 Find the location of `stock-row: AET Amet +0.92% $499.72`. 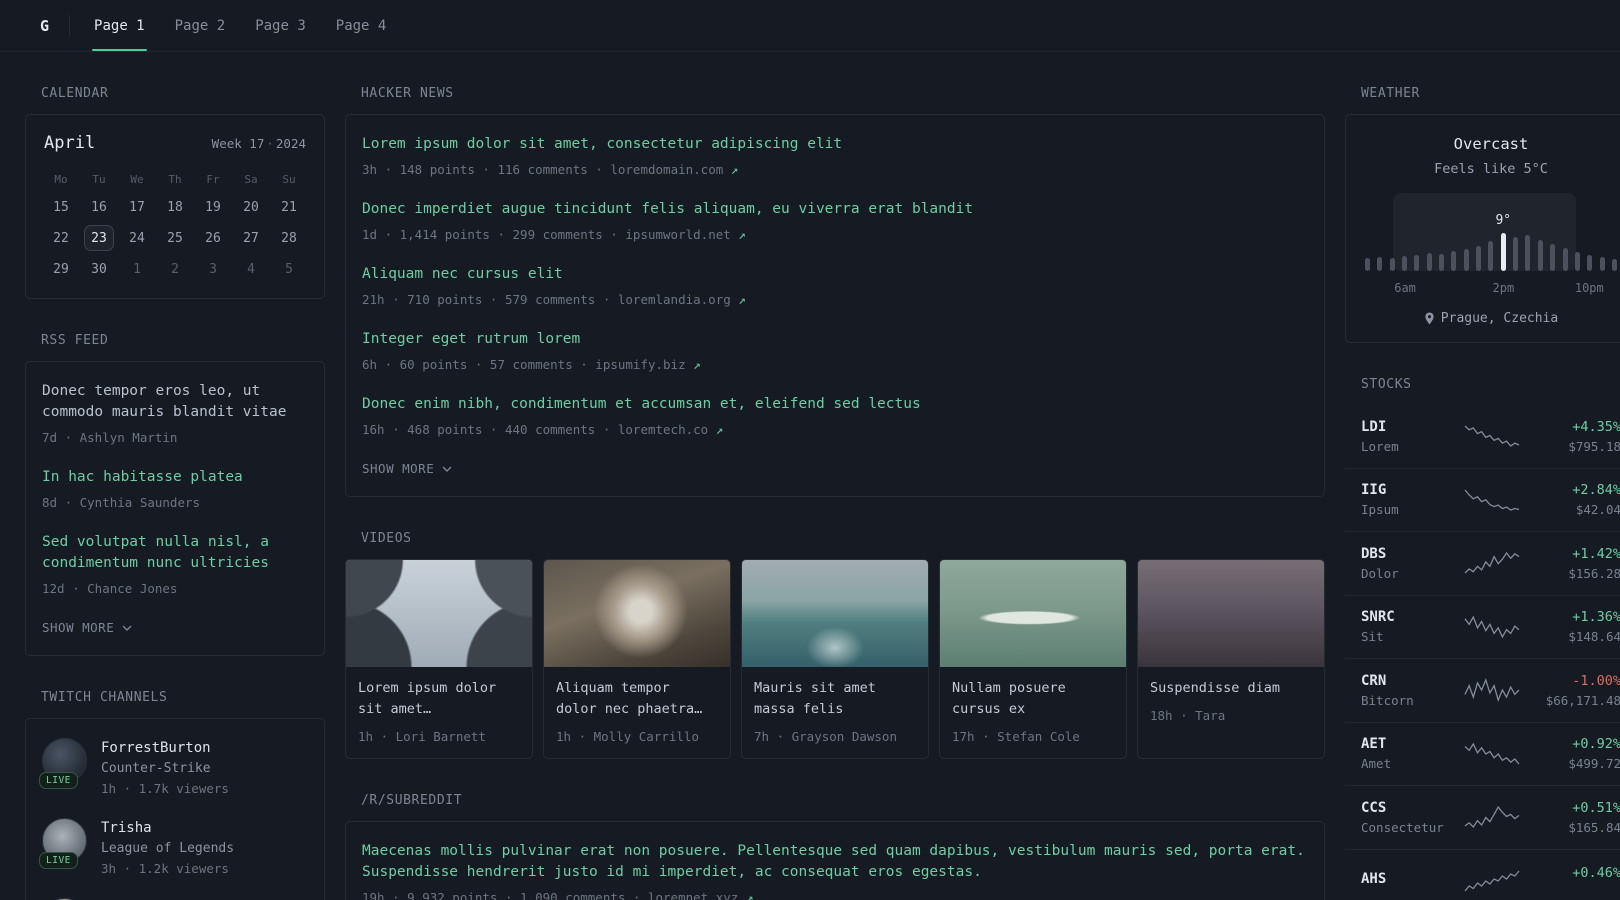

stock-row: AET Amet +0.92% $499.72 is located at coordinates (1482, 754).